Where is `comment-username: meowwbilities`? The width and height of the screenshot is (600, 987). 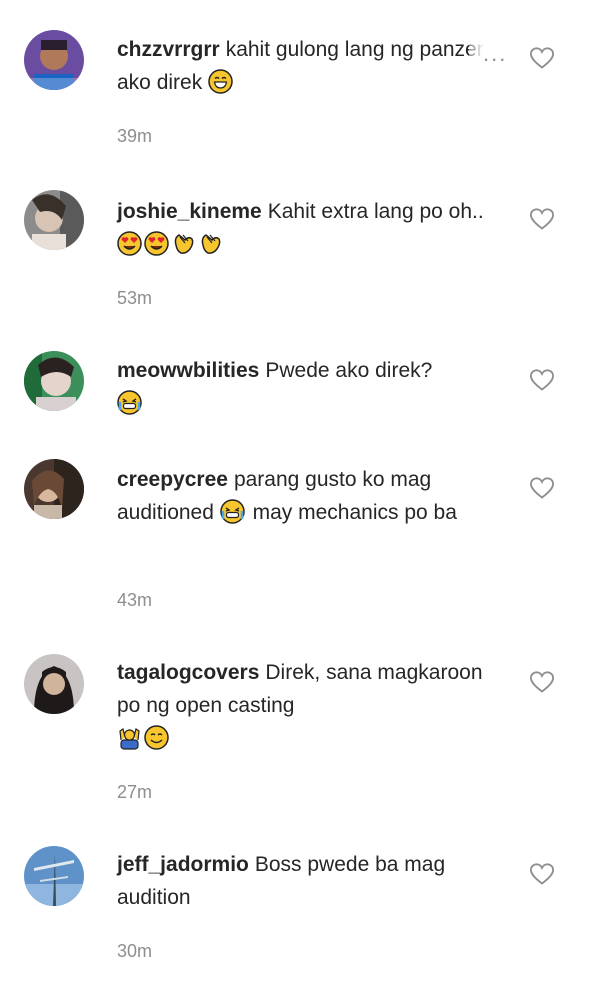
comment-username: meowwbilities is located at coordinates (188, 370).